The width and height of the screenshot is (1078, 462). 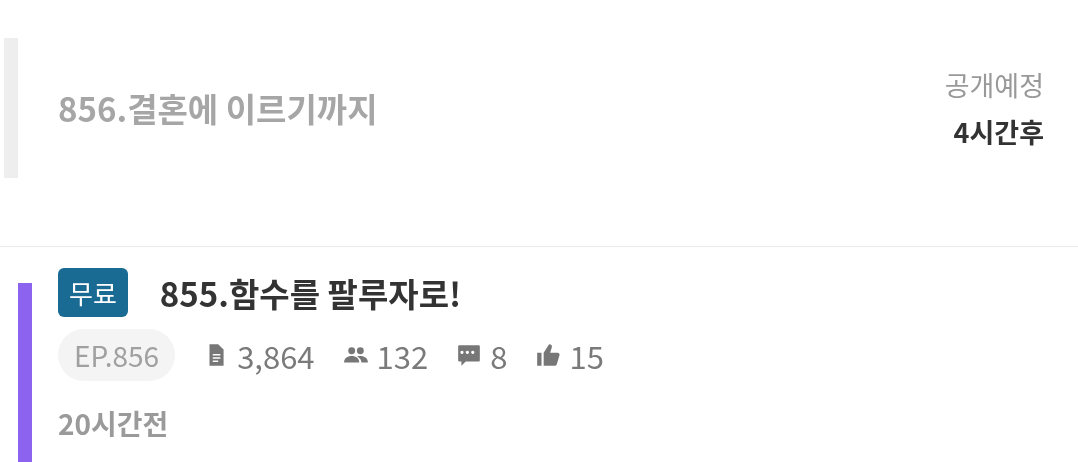 I want to click on episode-title: 855.함수를 팔루자로!, so click(x=310, y=292).